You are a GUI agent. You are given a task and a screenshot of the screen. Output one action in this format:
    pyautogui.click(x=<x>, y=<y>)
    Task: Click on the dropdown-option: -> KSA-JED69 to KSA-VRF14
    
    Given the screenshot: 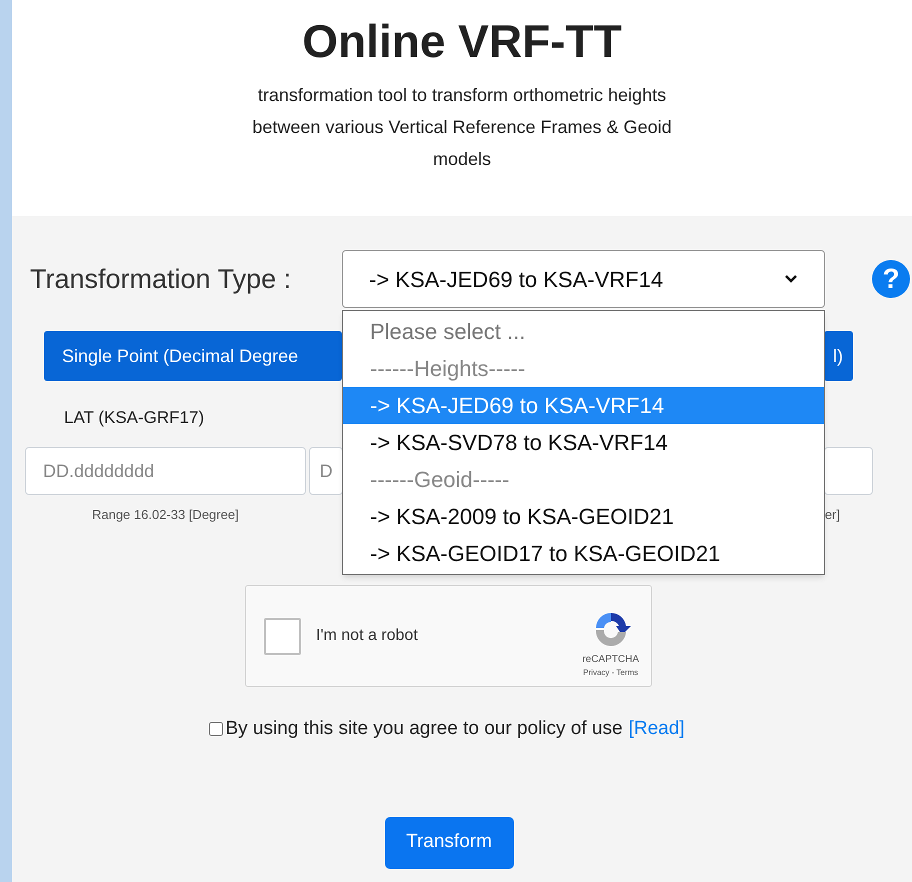 What is the action you would take?
    pyautogui.click(x=583, y=405)
    